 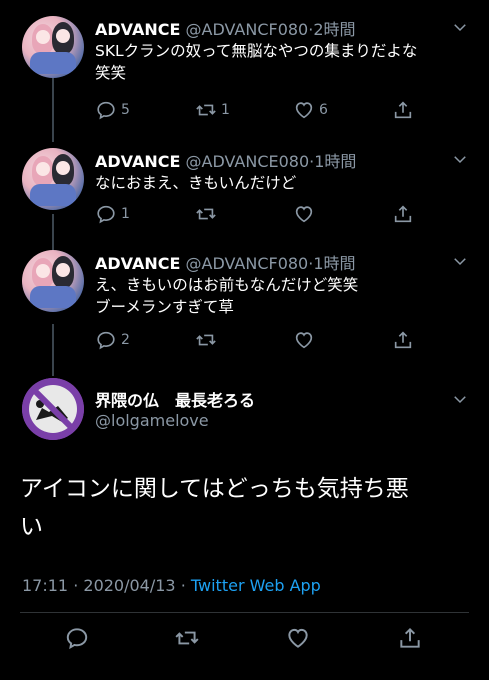 I want to click on tweet-actions: 5 1 6, so click(x=260, y=110).